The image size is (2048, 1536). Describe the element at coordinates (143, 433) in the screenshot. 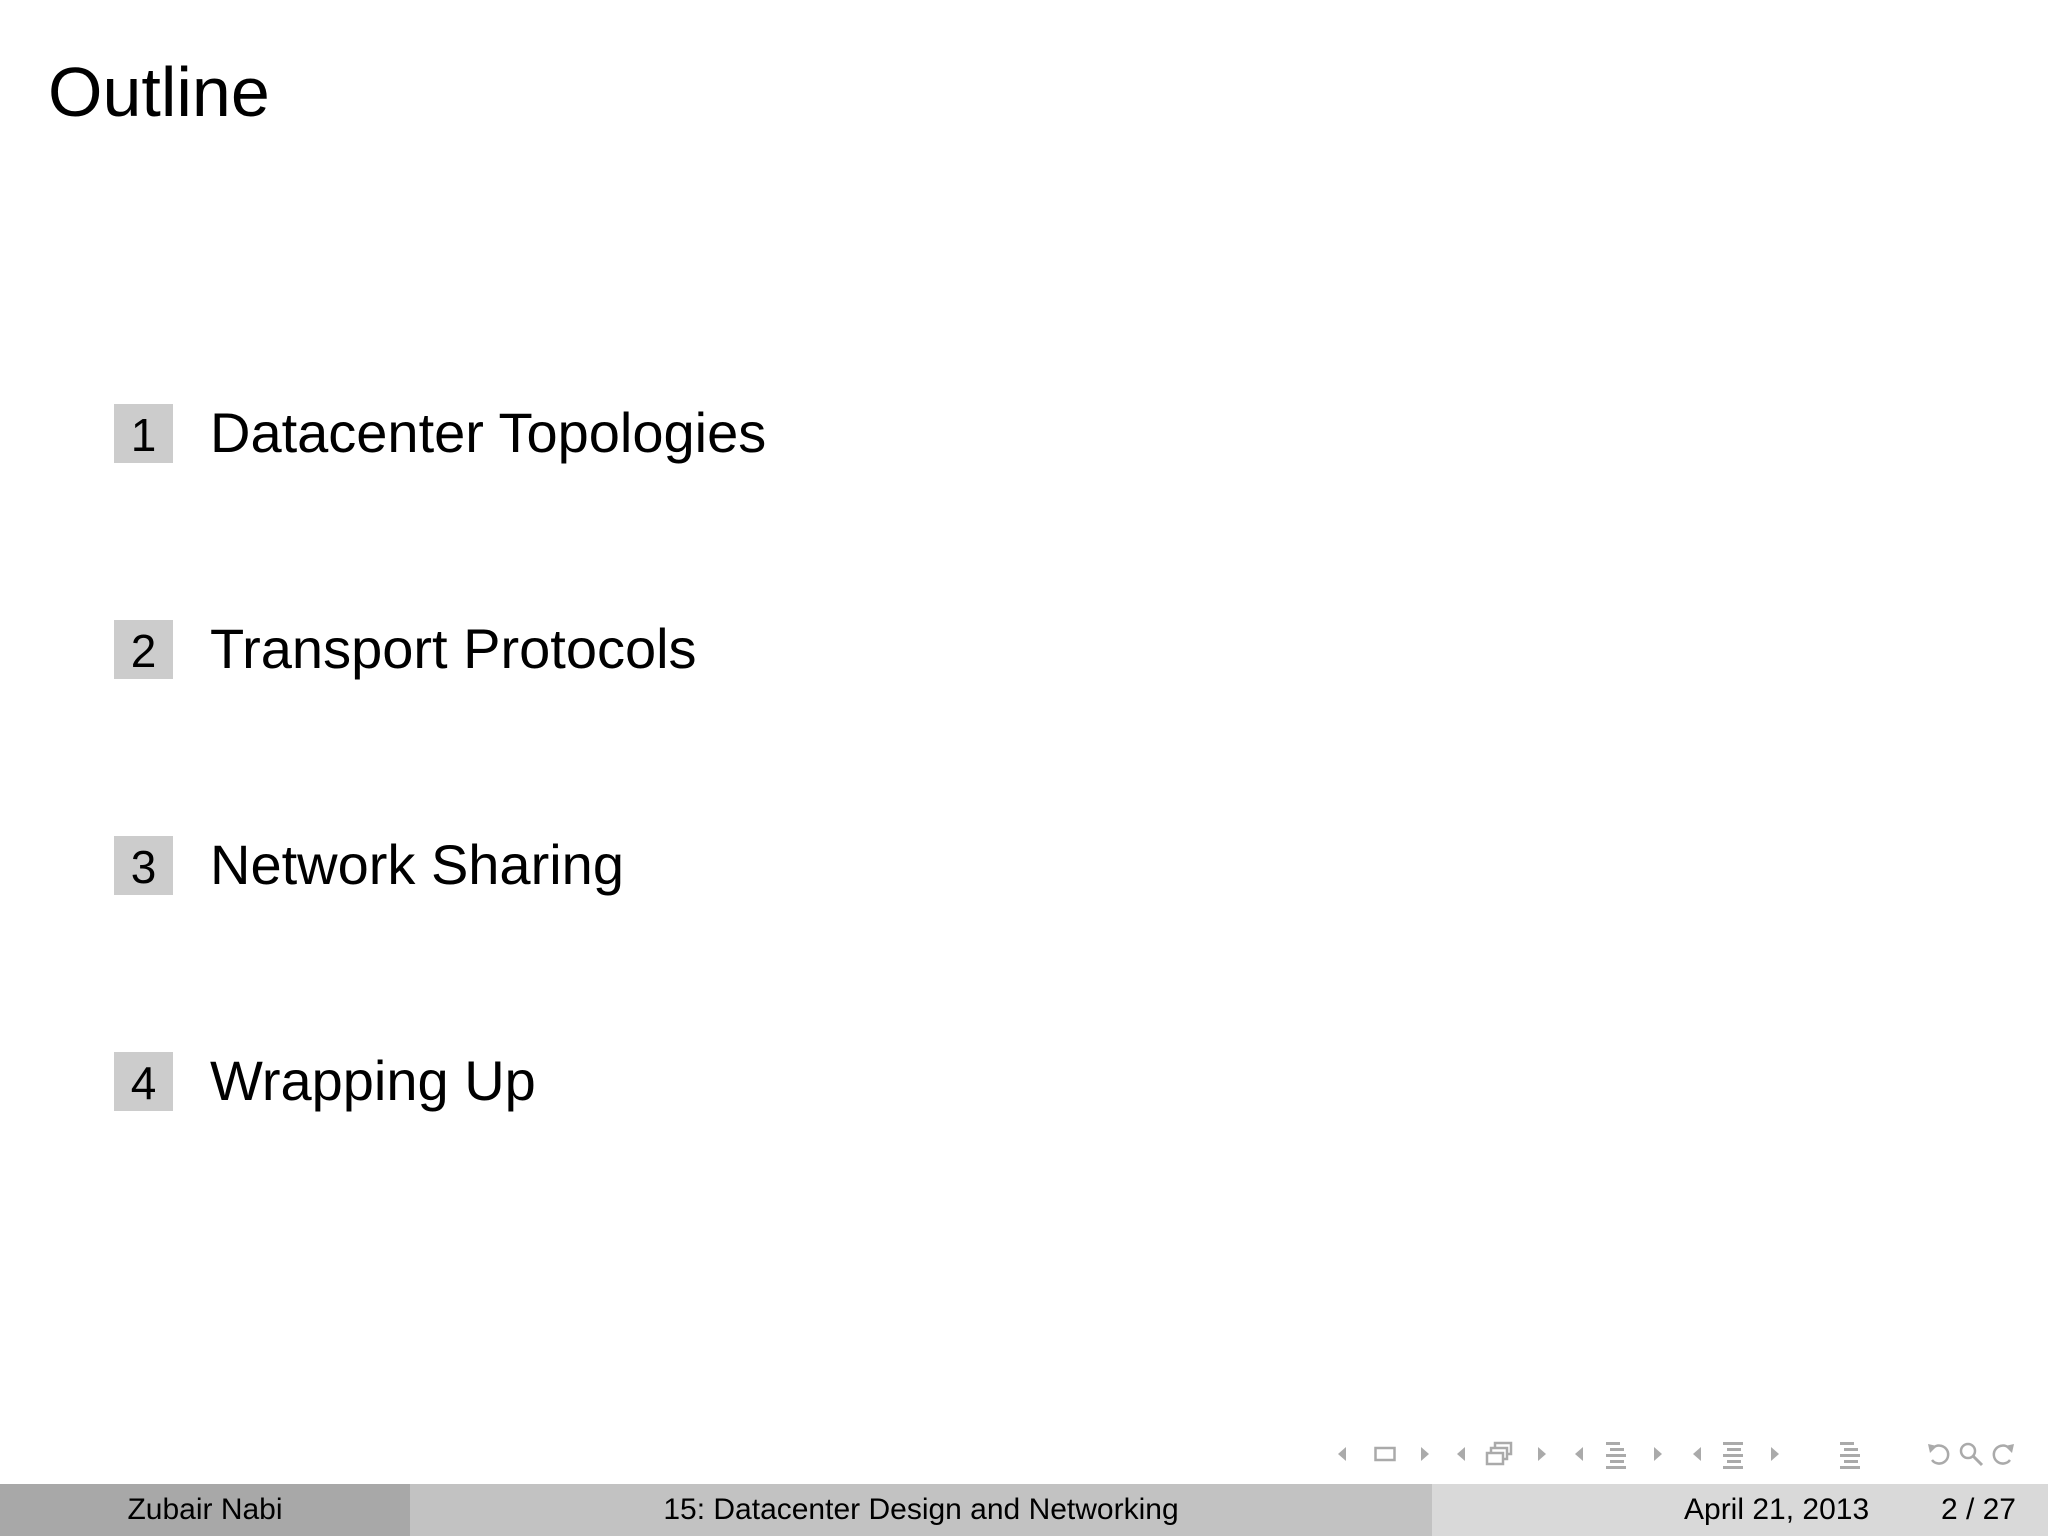

I see `toc-item-number: 1` at that location.